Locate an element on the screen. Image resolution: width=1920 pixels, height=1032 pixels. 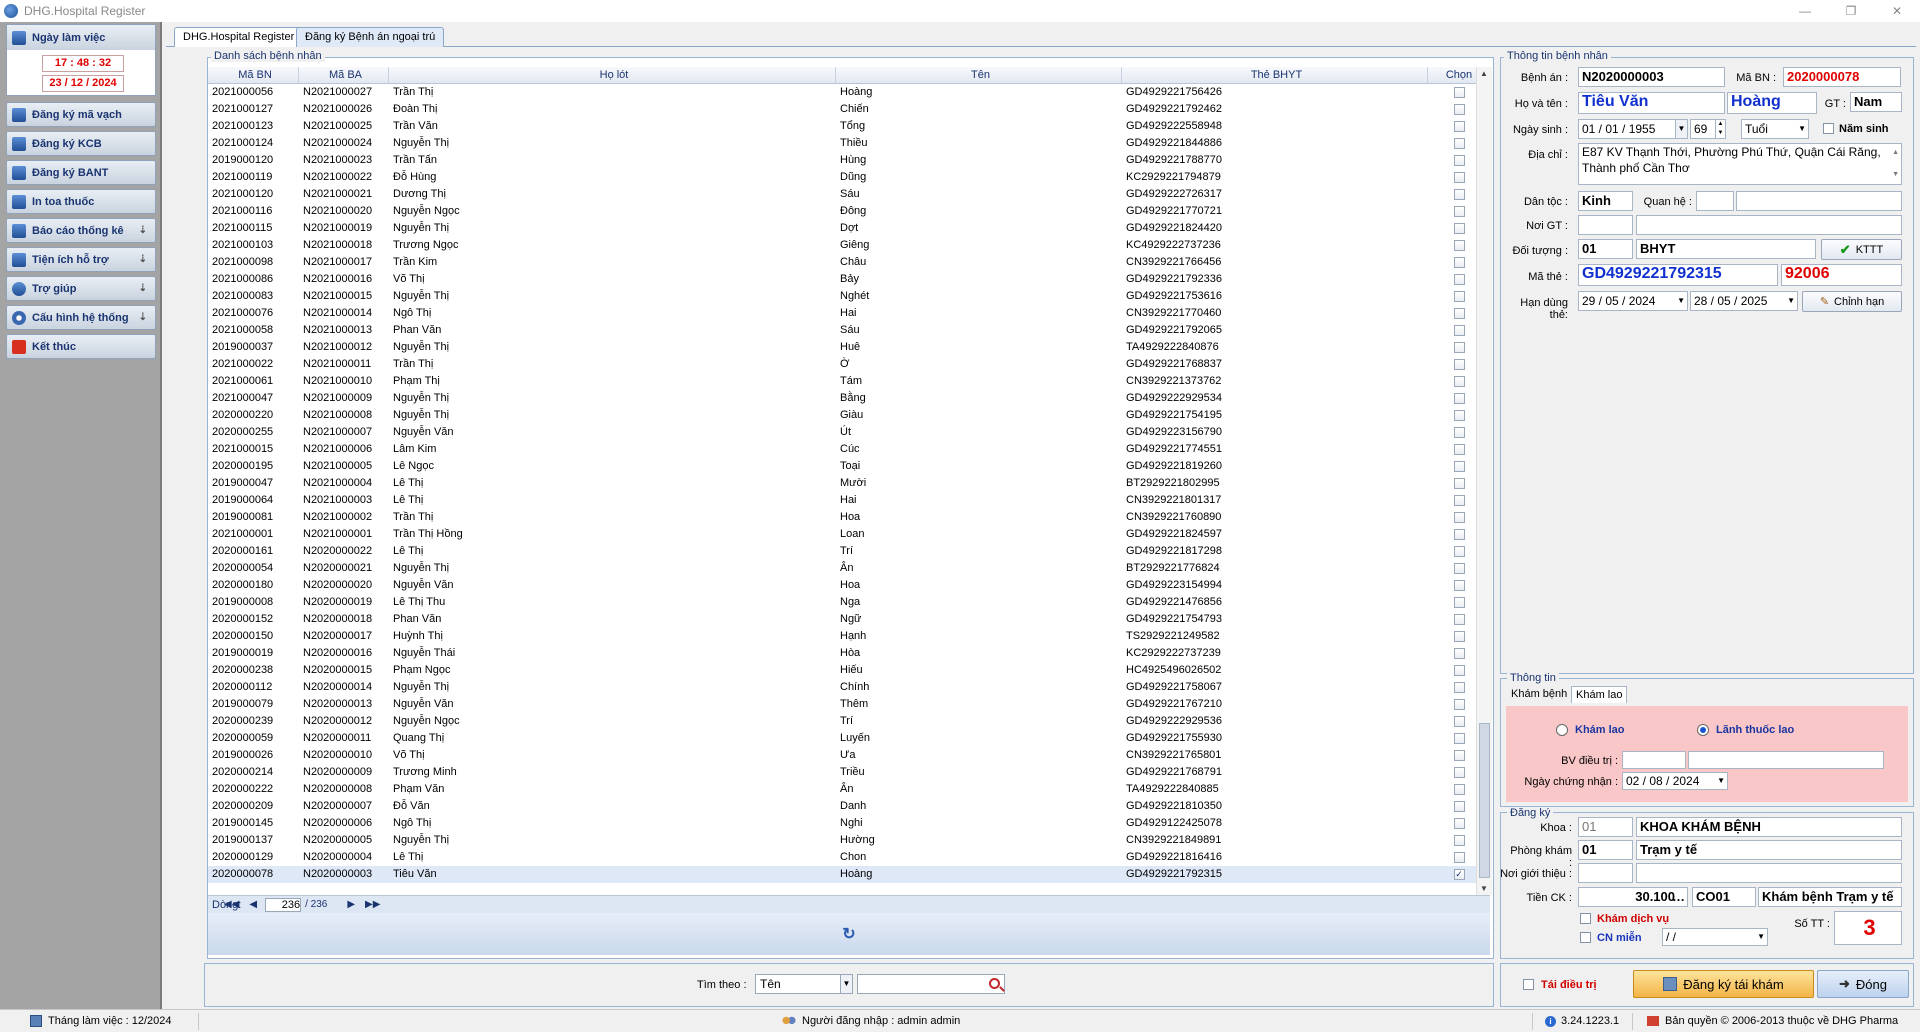
doi-tuong-field: BHYT is located at coordinates (1726, 249).